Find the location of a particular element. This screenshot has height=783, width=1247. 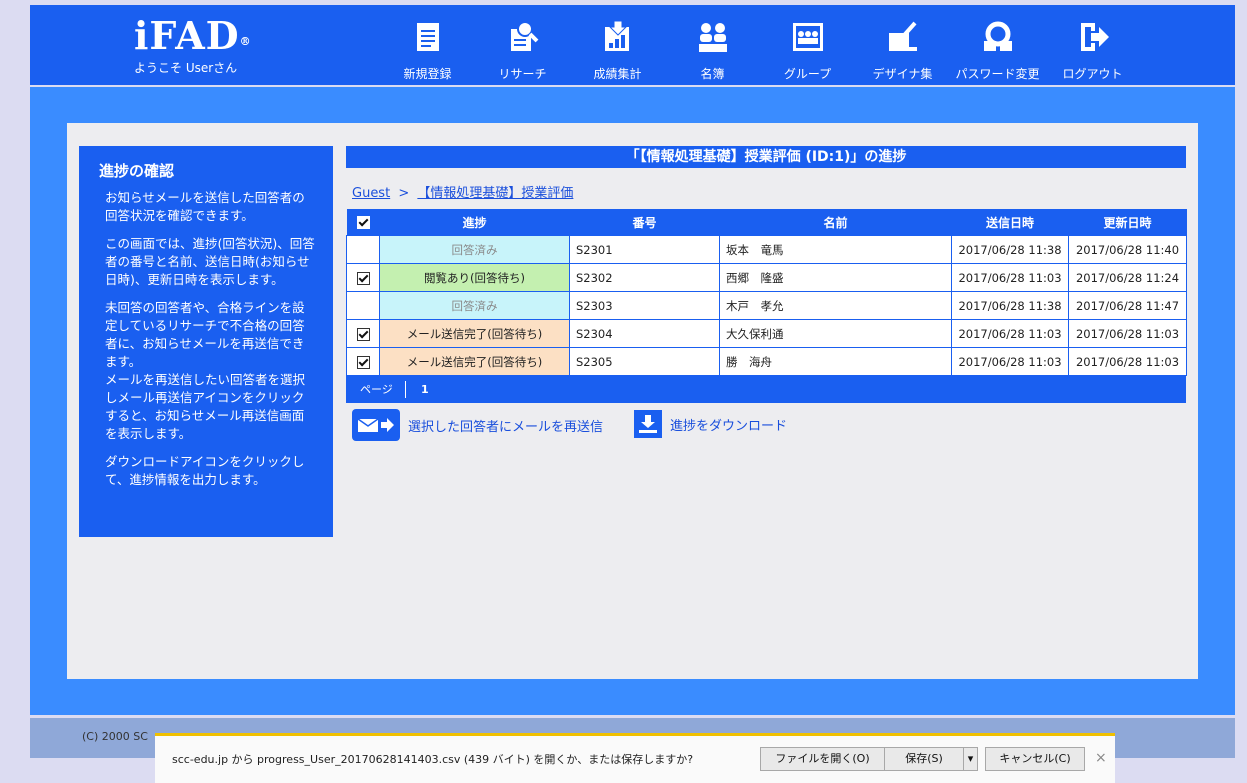

nav-designer: デザイナ集 is located at coordinates (902, 51).